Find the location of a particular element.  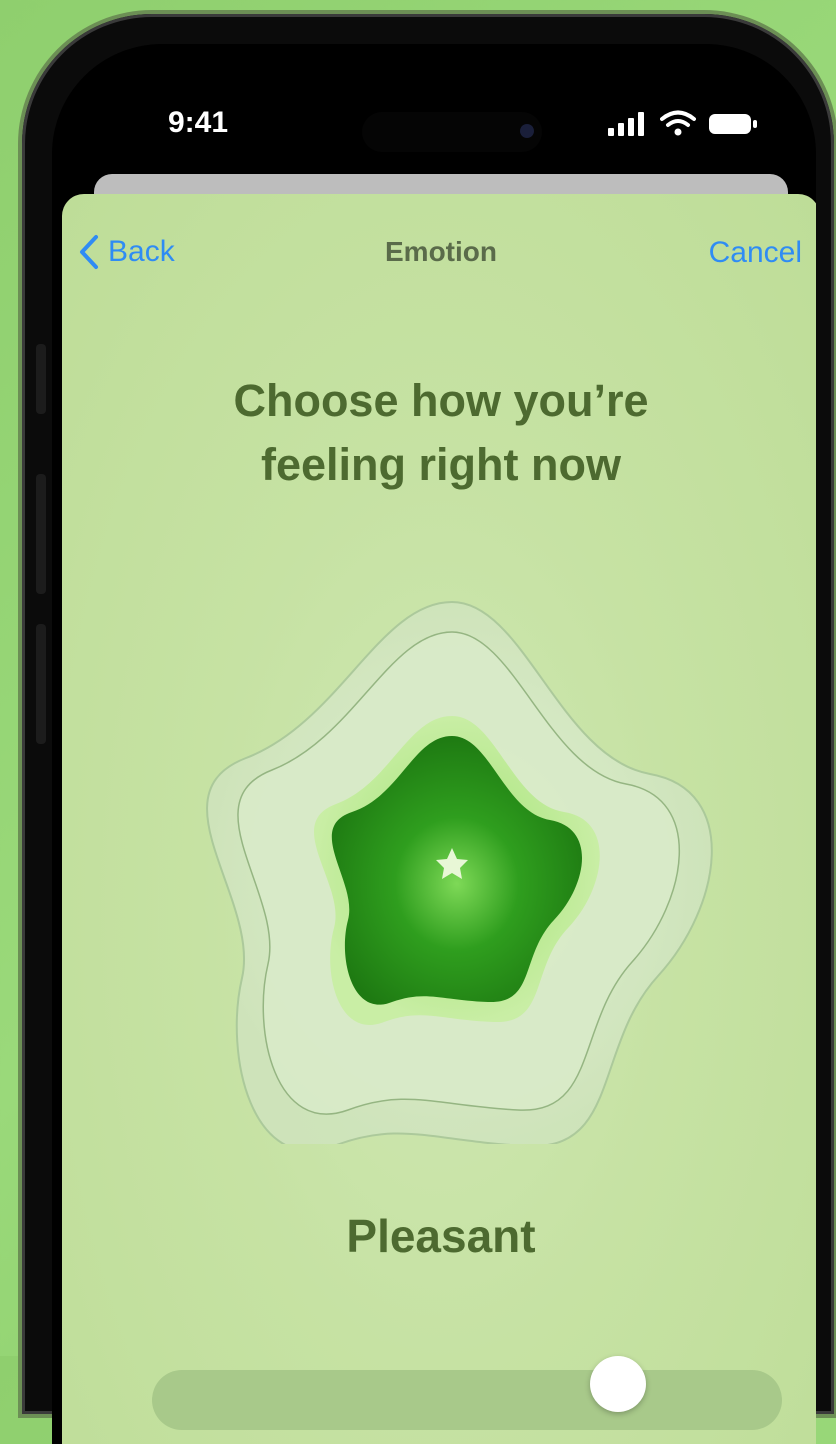

wifi-icon is located at coordinates (678, 123).